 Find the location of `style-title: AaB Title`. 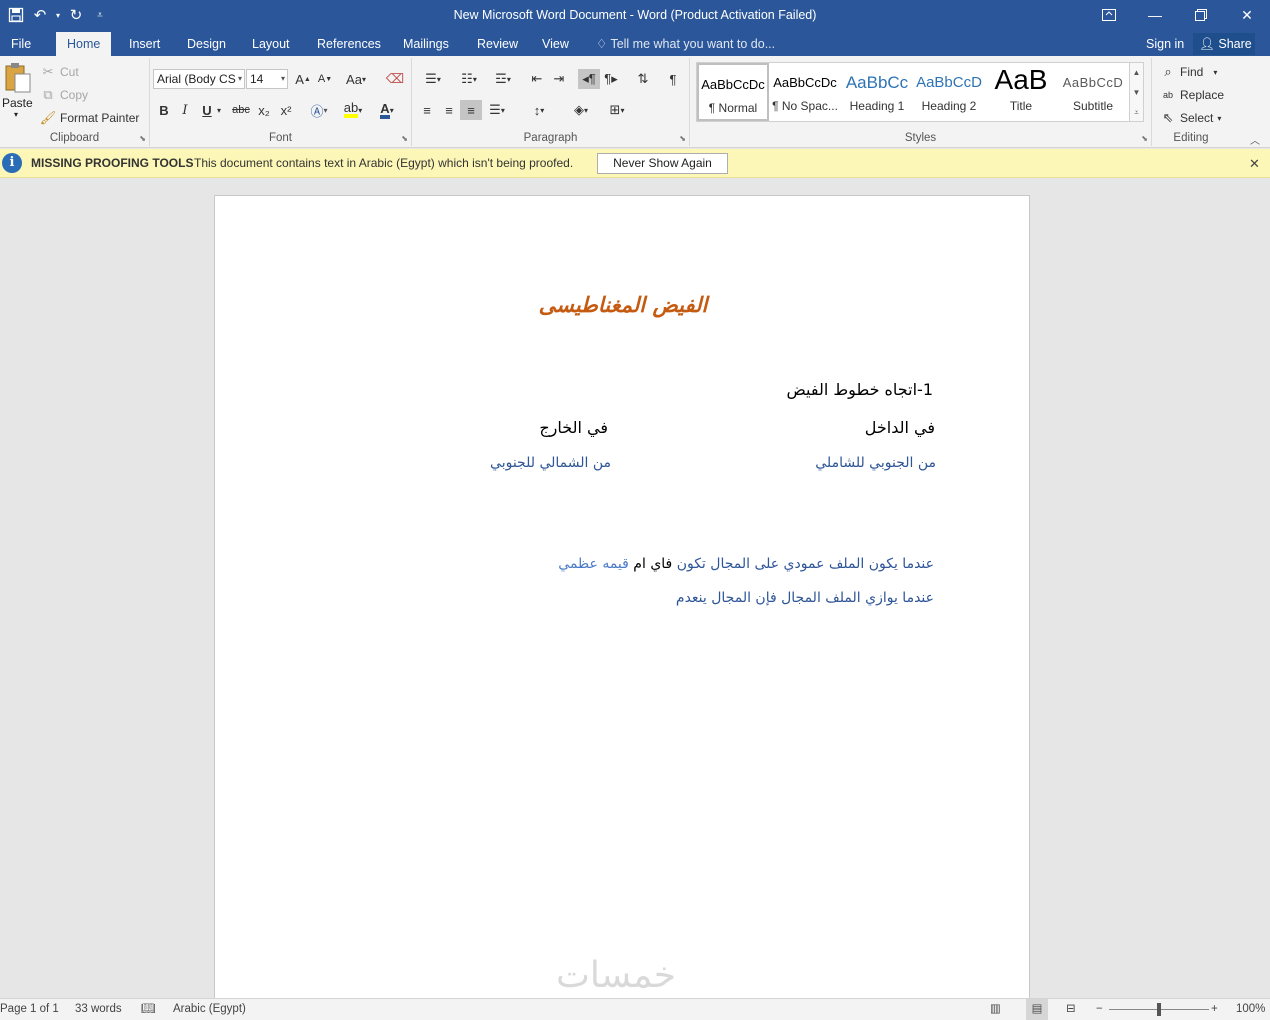

style-title: AaB Title is located at coordinates (1021, 92).